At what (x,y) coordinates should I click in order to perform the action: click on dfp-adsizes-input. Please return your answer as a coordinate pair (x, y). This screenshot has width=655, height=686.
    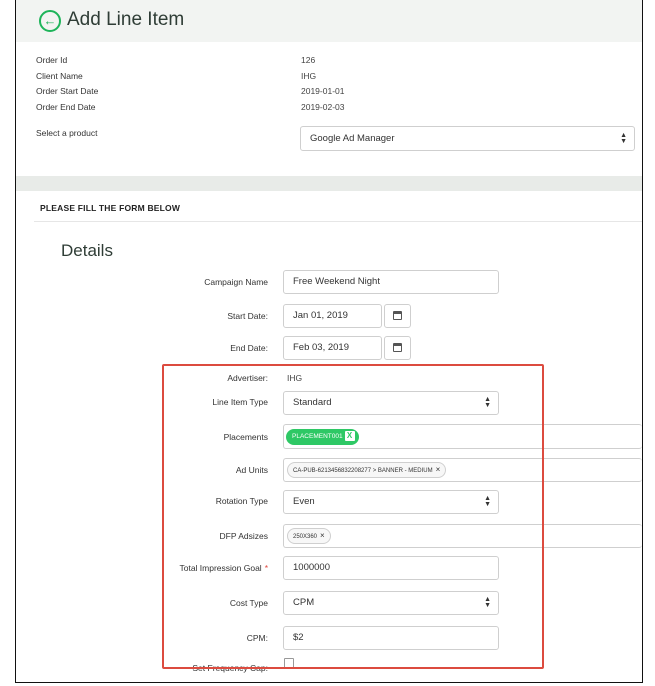
    Looking at the image, I should click on (462, 536).